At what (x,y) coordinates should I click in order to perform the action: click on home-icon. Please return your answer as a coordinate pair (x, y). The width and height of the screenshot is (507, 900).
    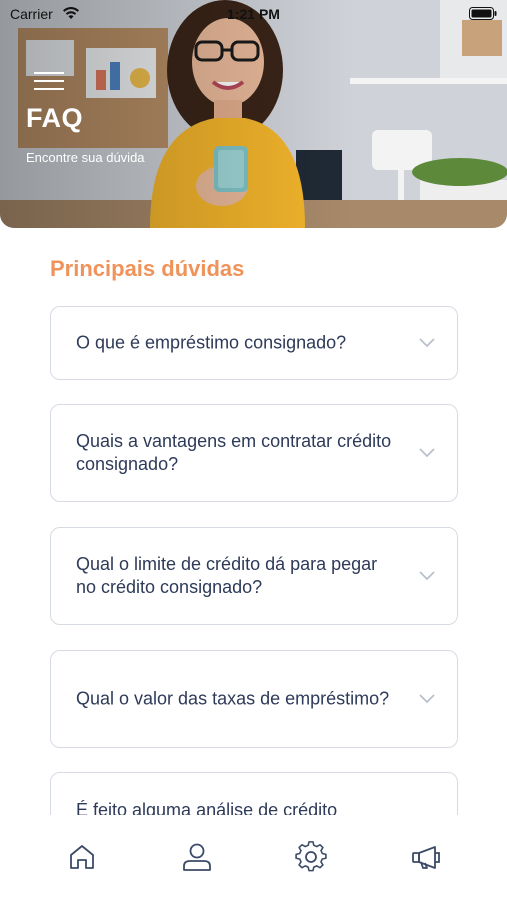
    Looking at the image, I should click on (82, 857).